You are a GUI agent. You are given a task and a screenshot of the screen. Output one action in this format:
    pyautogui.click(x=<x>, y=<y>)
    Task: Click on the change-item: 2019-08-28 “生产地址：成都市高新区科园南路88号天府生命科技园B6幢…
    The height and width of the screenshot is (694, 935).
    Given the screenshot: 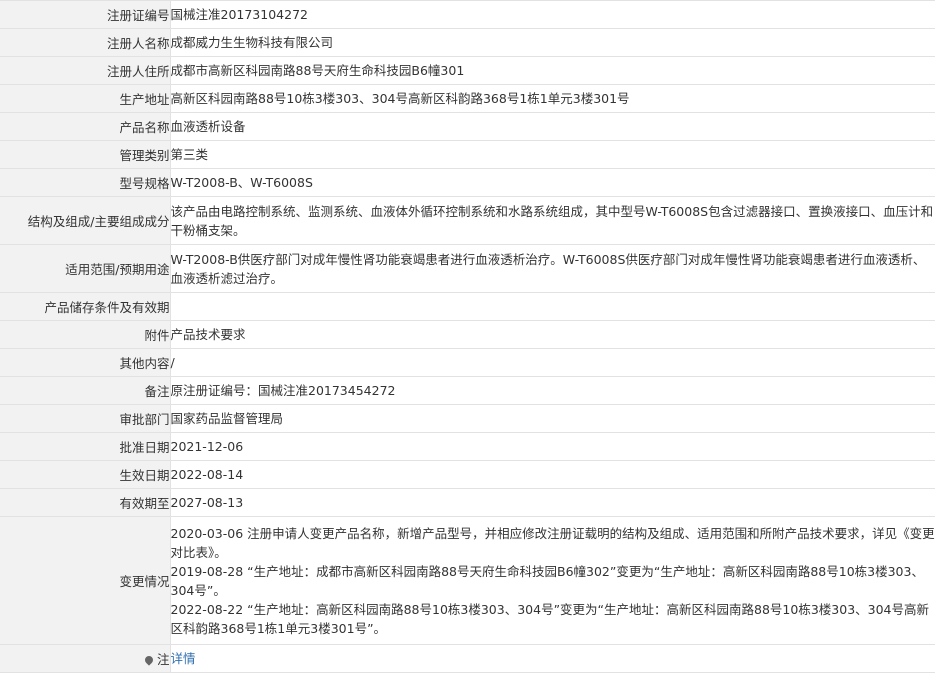 What is the action you would take?
    pyautogui.click(x=547, y=580)
    